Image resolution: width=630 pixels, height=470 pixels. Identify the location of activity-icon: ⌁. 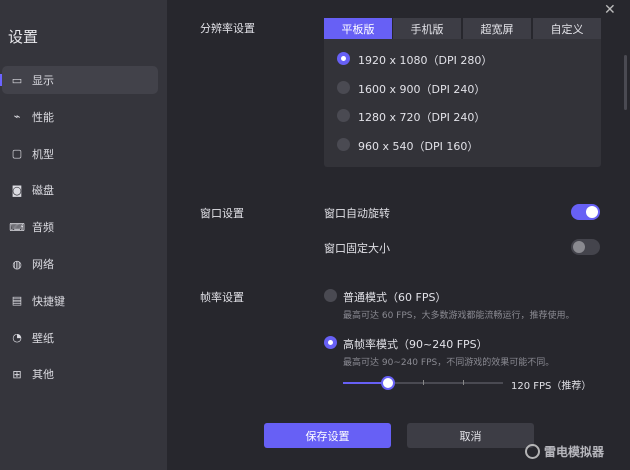
(17, 117).